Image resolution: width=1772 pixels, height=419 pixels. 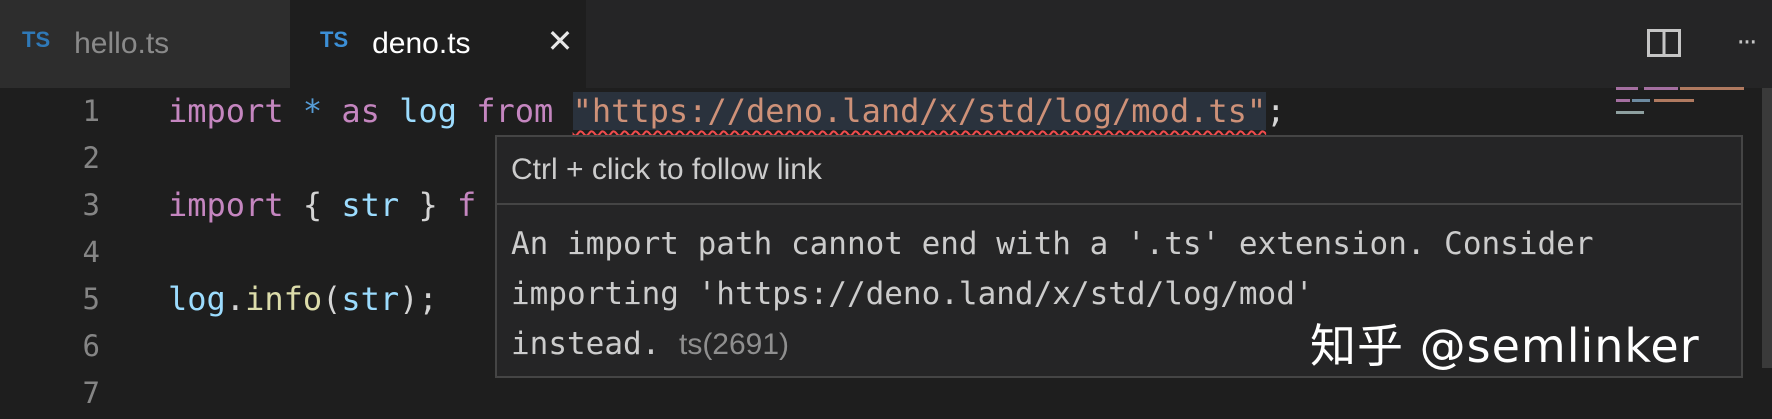 I want to click on more-actions-icon: ···, so click(x=1746, y=43).